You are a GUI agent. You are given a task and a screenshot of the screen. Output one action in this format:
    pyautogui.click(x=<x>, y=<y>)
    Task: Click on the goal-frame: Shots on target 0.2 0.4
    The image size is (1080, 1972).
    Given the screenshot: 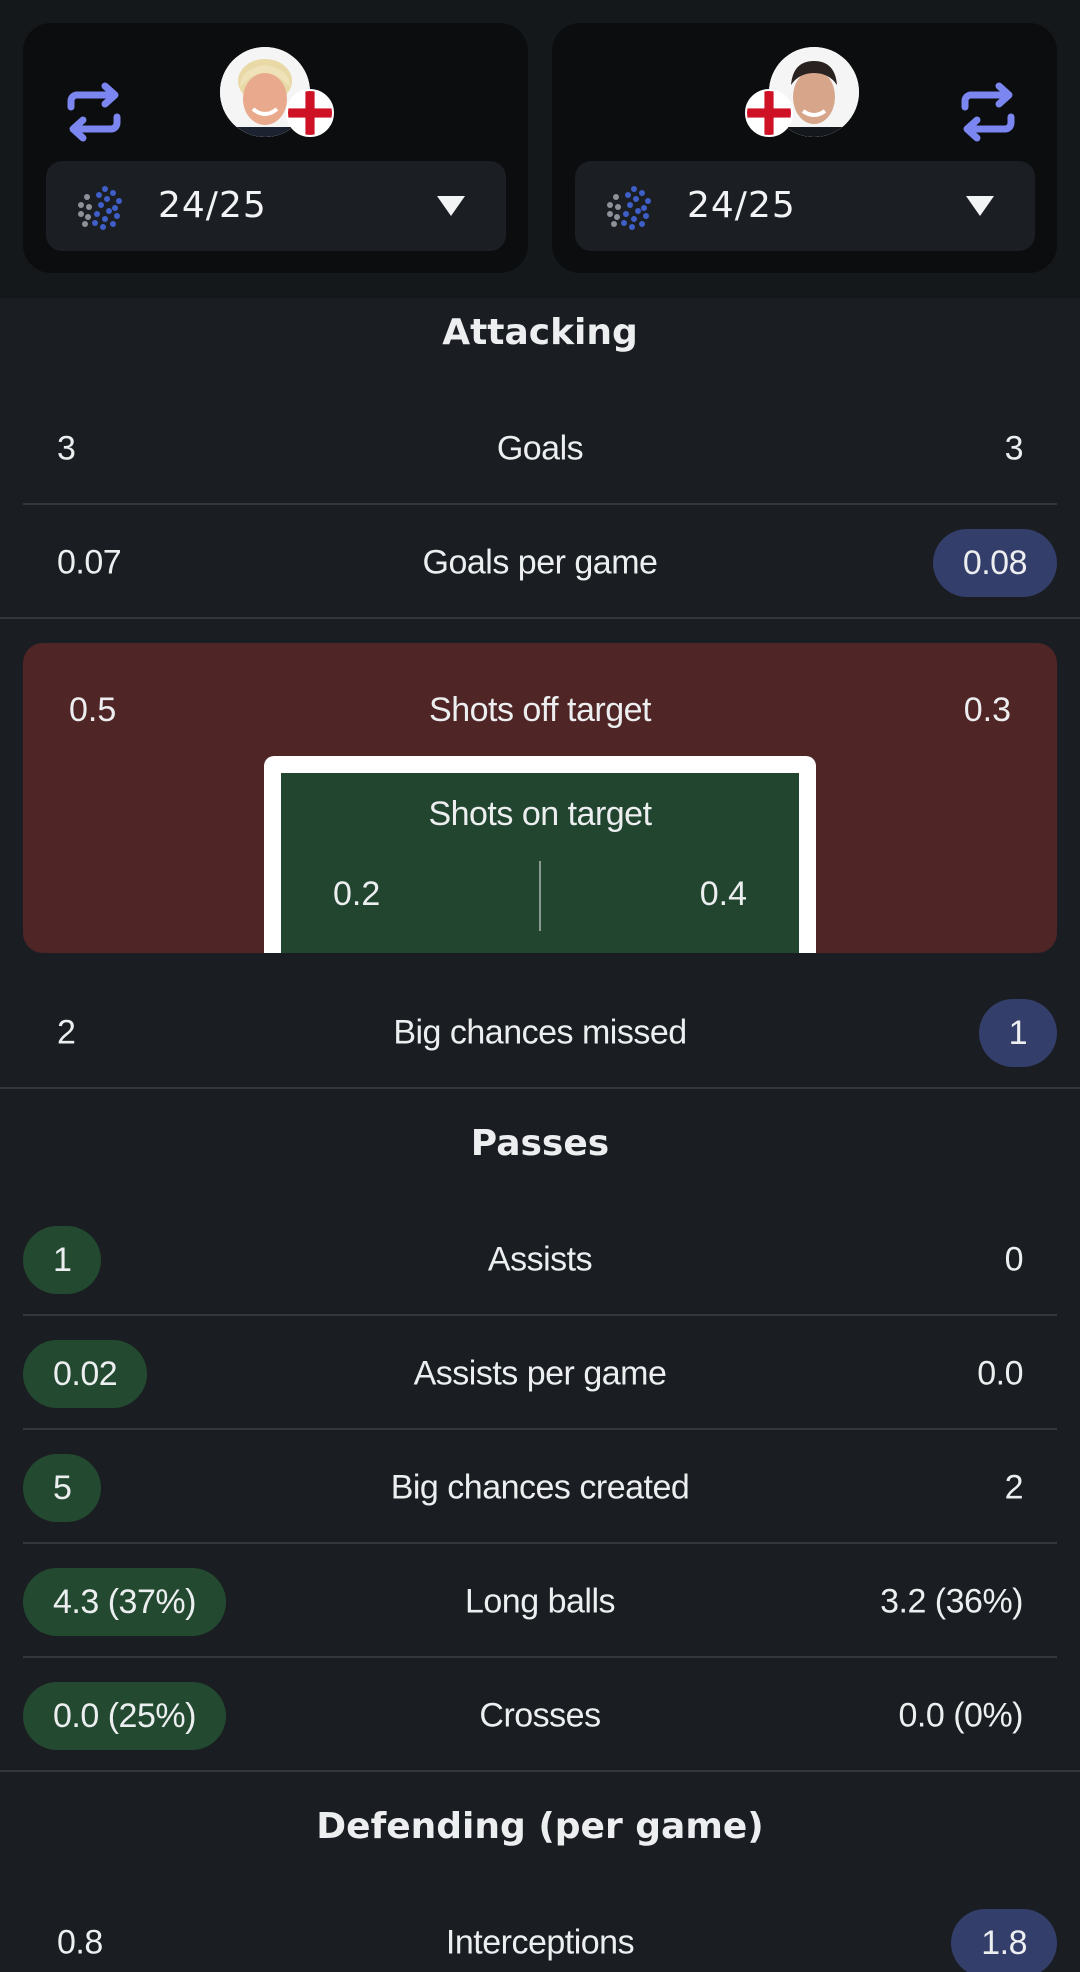 What is the action you would take?
    pyautogui.click(x=540, y=854)
    